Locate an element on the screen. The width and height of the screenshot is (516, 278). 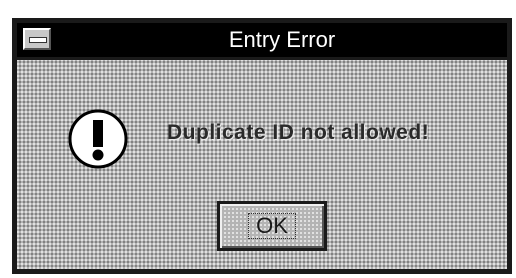
ok-button-label: OK is located at coordinates (272, 225).